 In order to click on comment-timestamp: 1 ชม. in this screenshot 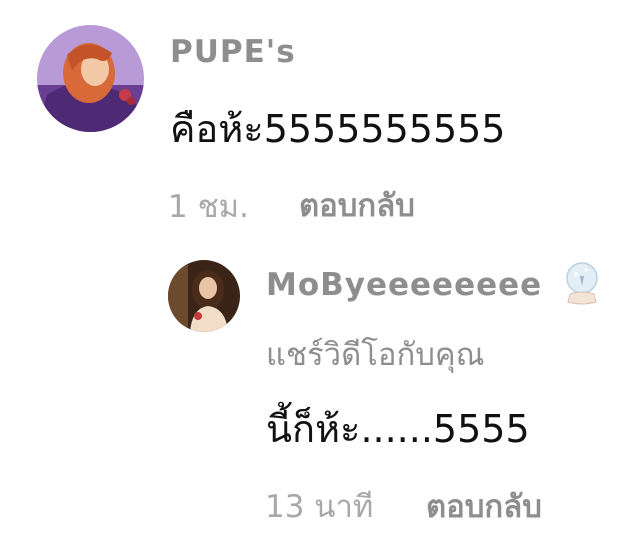, I will do `click(208, 207)`.